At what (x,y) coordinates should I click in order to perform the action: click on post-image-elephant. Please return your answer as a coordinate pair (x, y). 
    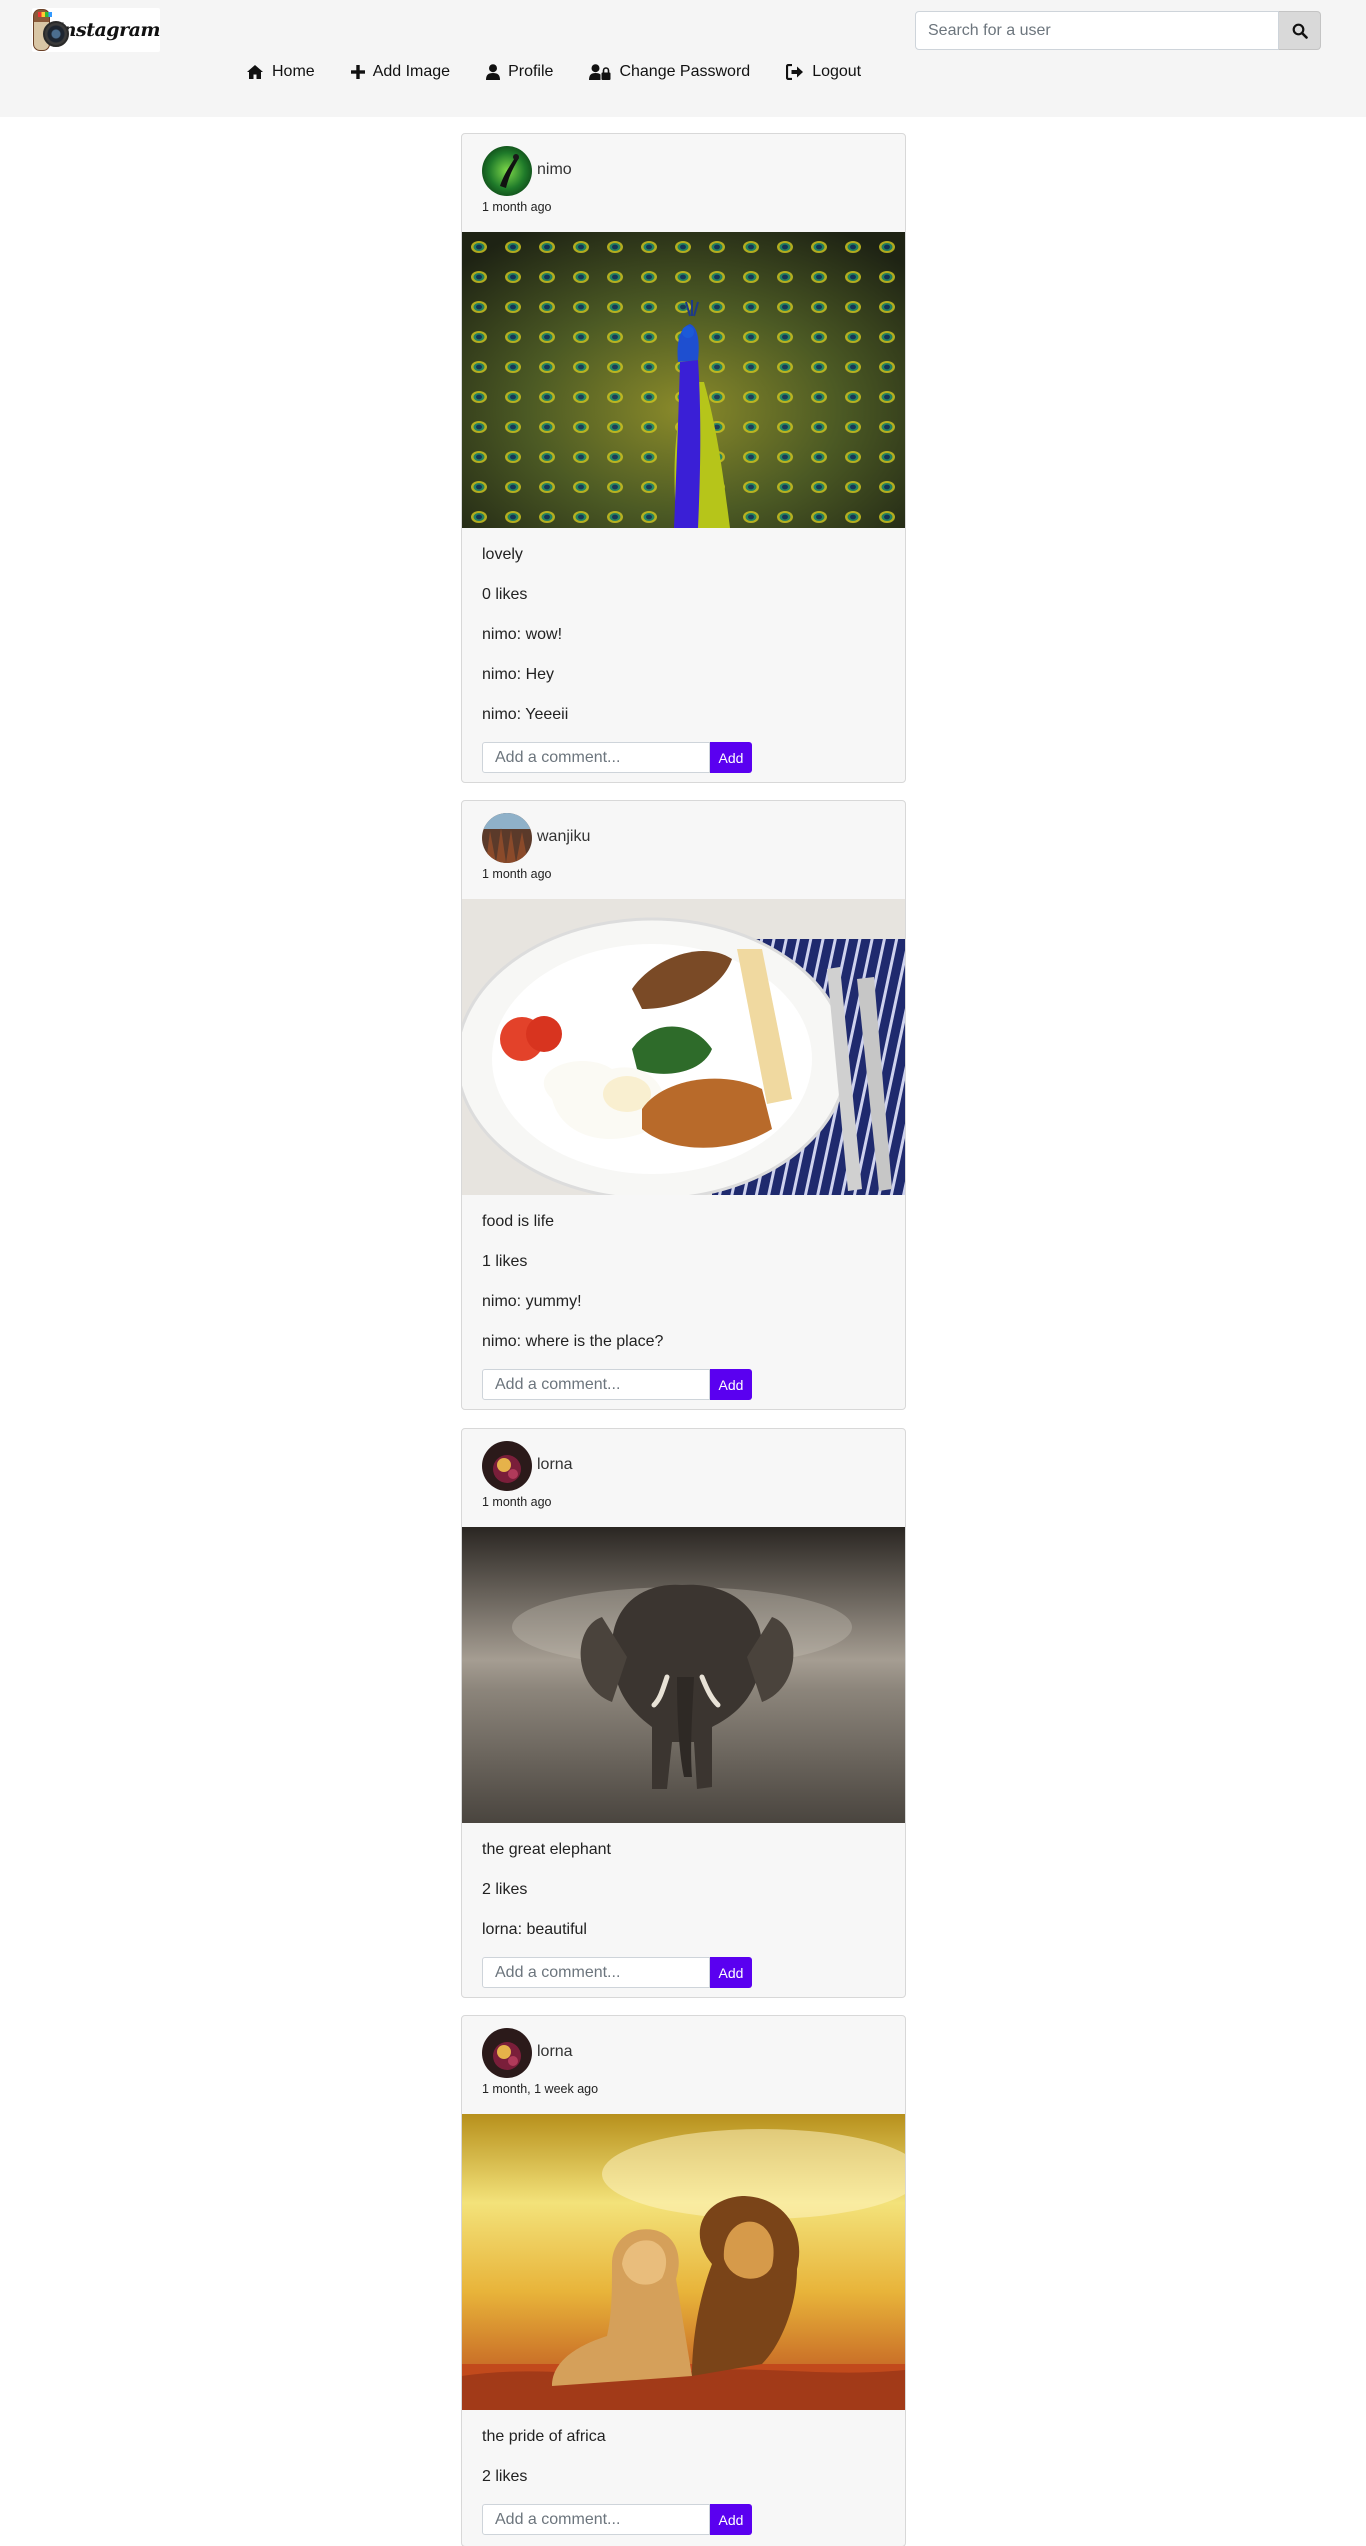
    Looking at the image, I should click on (683, 1675).